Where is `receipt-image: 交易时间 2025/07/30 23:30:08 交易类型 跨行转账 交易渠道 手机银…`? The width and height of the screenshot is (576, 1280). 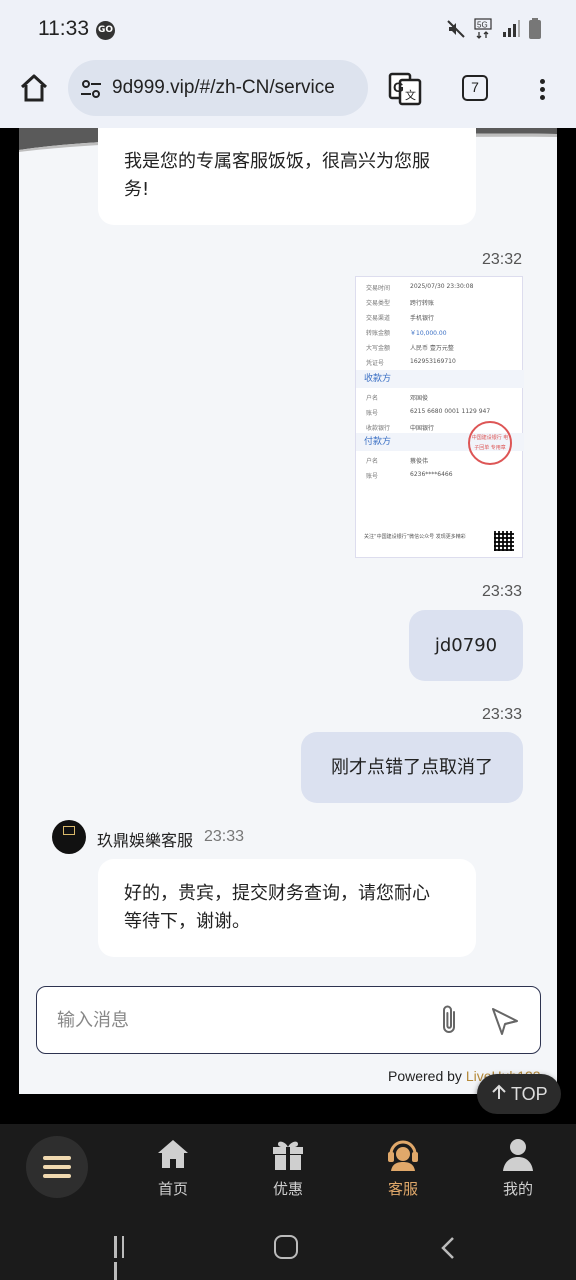 receipt-image: 交易时间 2025/07/30 23:30:08 交易类型 跨行转账 交易渠道 手机银… is located at coordinates (439, 417).